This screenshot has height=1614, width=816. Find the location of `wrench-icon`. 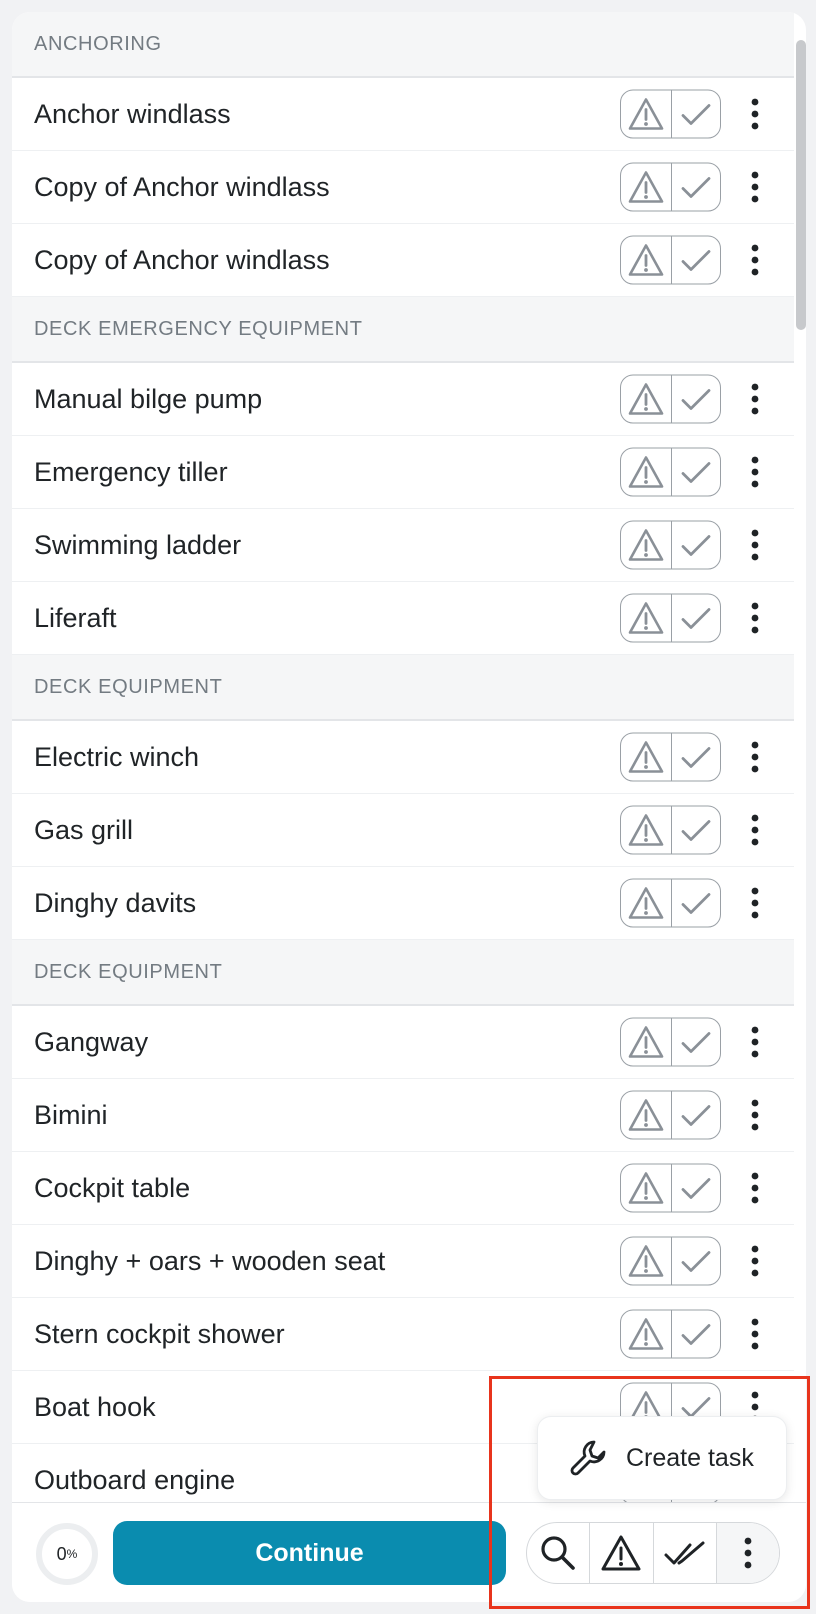

wrench-icon is located at coordinates (588, 1458).